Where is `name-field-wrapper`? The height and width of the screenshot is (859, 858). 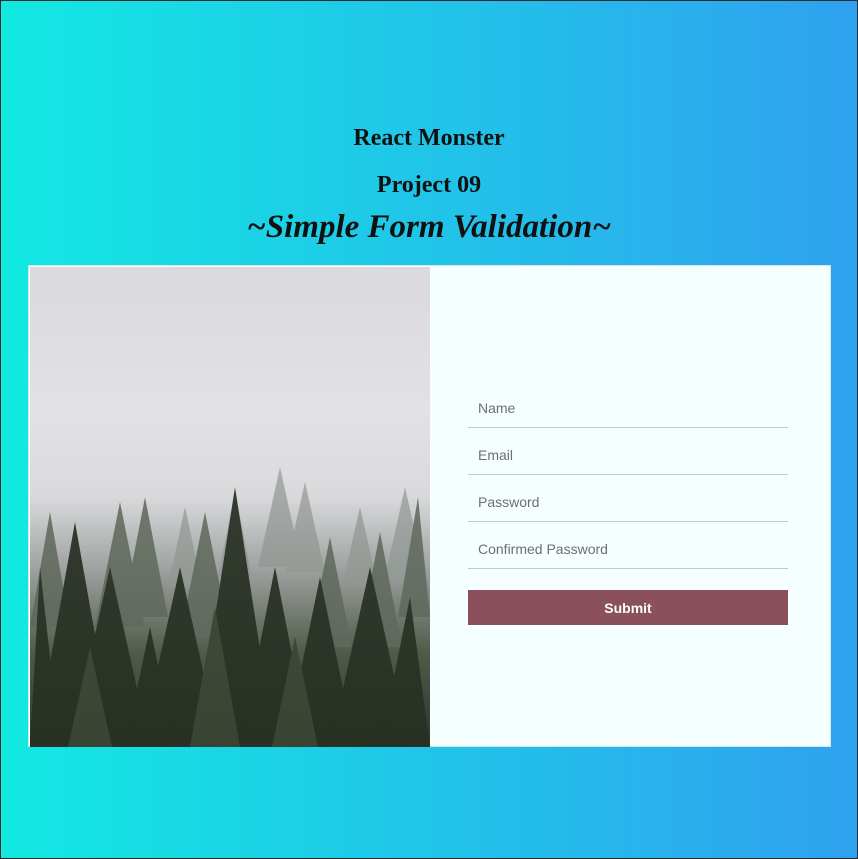 name-field-wrapper is located at coordinates (628, 408).